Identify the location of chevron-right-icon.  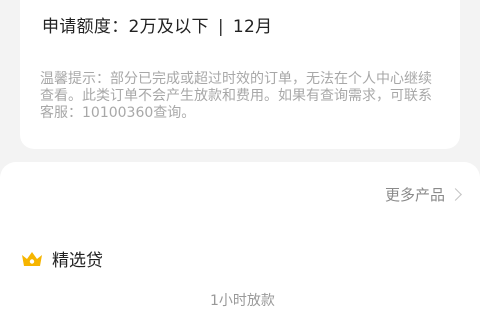
(455, 194).